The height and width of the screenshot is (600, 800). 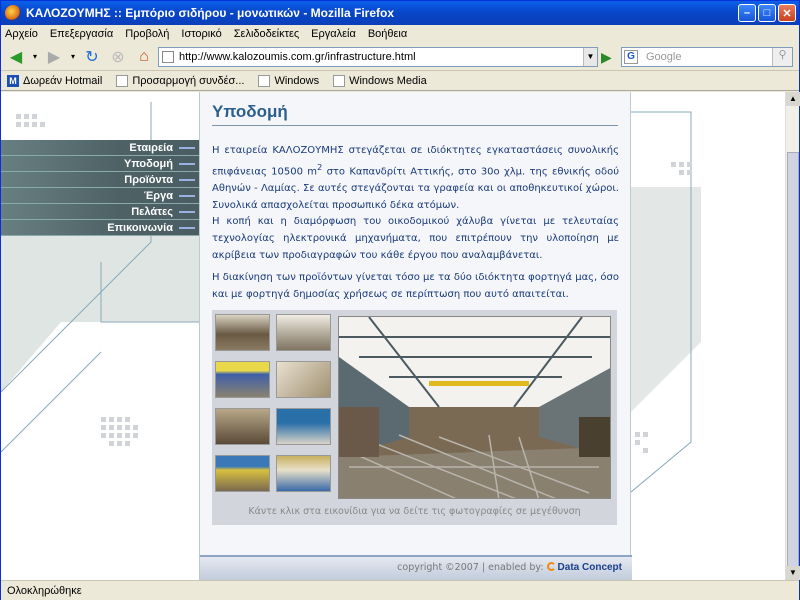 I want to click on bookmark-hotmail: M Δωρεάν Hotmail, so click(x=55, y=80).